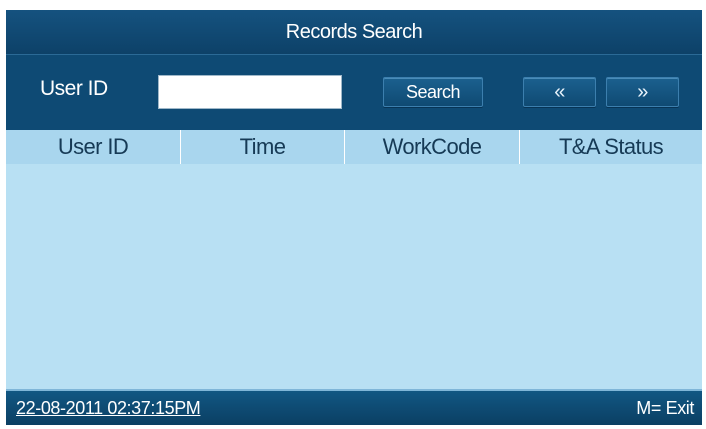  I want to click on title-bar: Records Search, so click(354, 32).